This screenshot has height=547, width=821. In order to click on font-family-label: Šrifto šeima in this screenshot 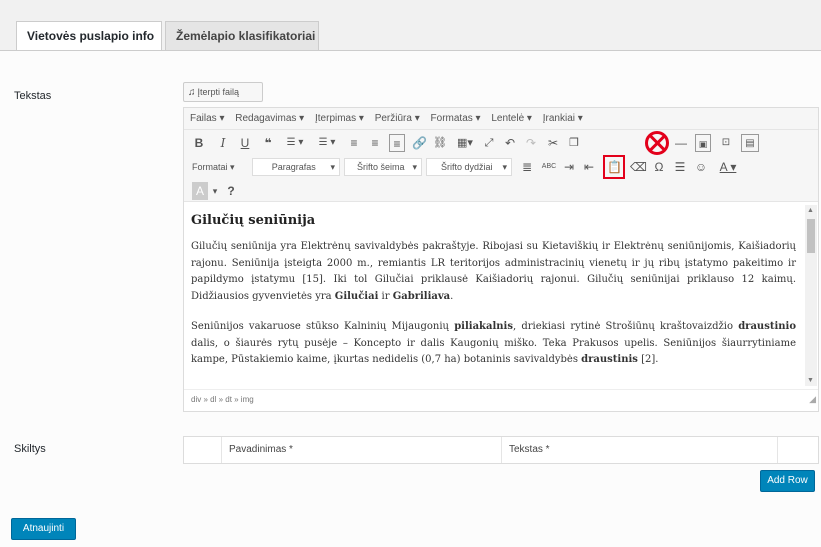, I will do `click(380, 167)`.